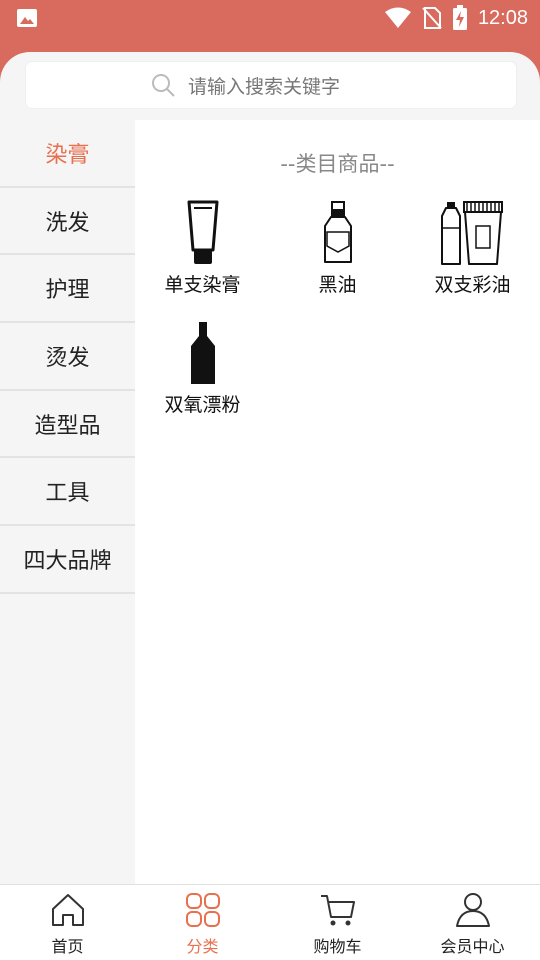  What do you see at coordinates (459, 17) in the screenshot?
I see `battery-charging-icon` at bounding box center [459, 17].